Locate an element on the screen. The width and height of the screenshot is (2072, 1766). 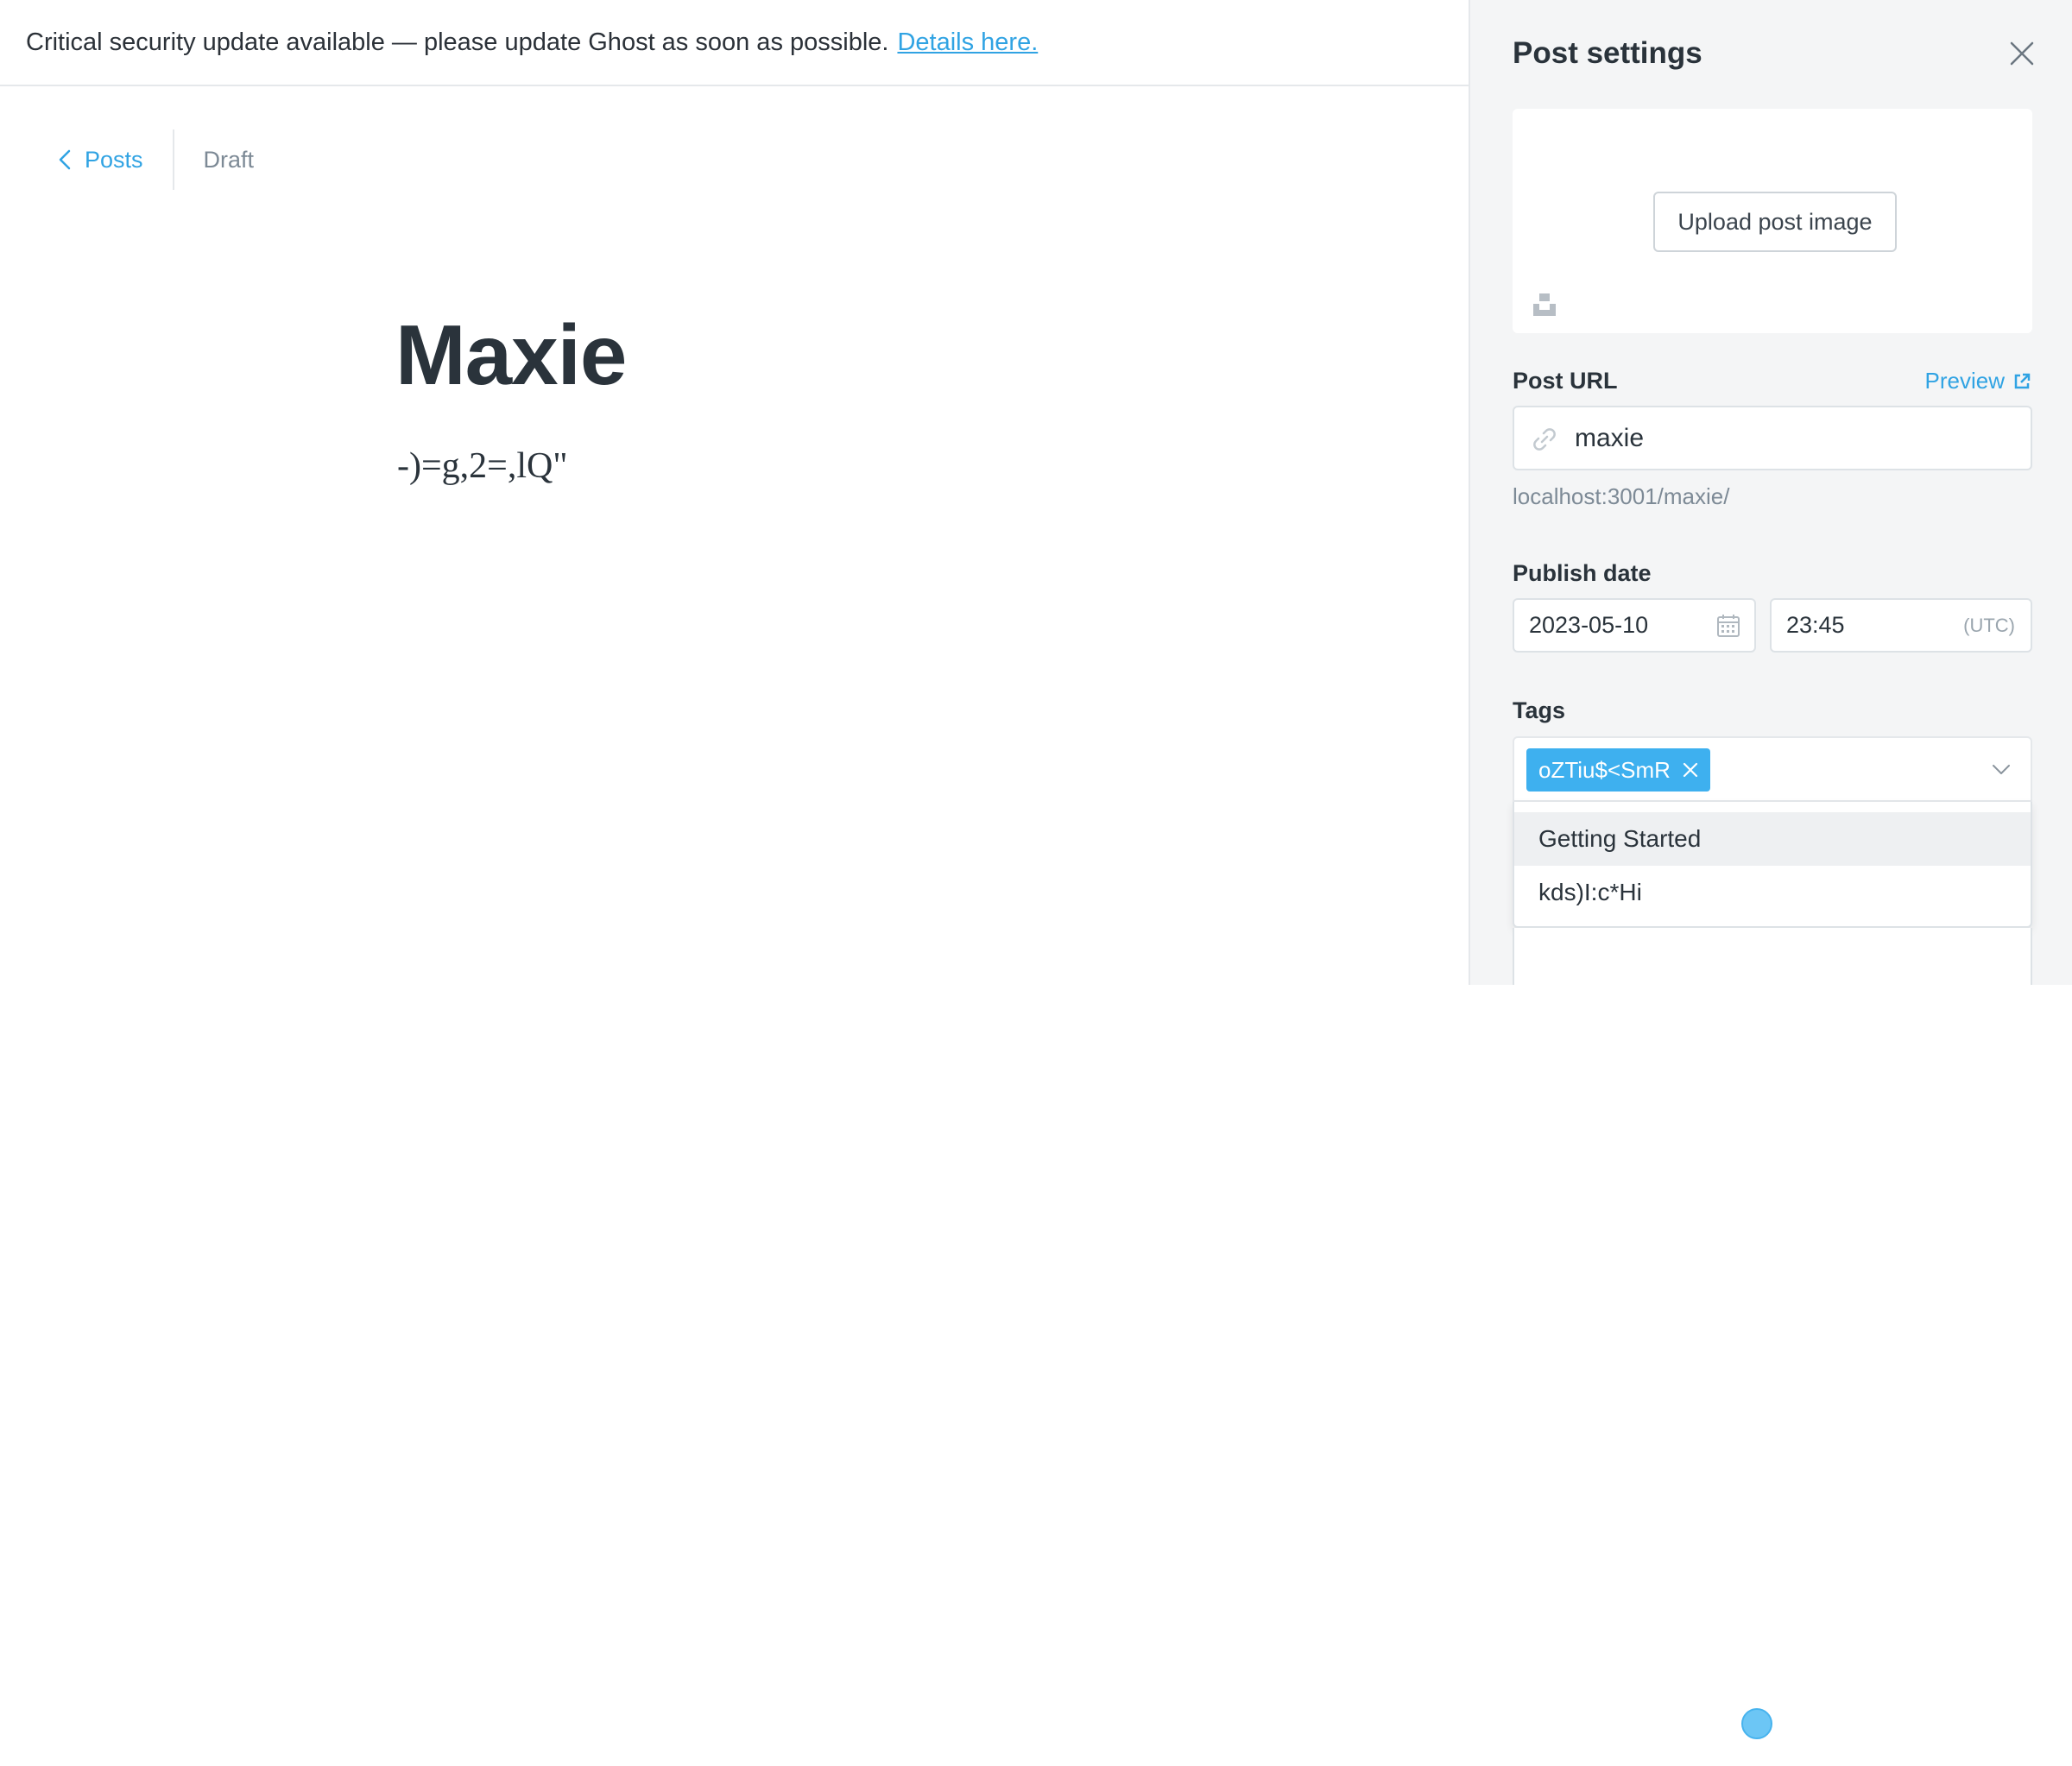
preview-label: Preview is located at coordinates (1964, 381).